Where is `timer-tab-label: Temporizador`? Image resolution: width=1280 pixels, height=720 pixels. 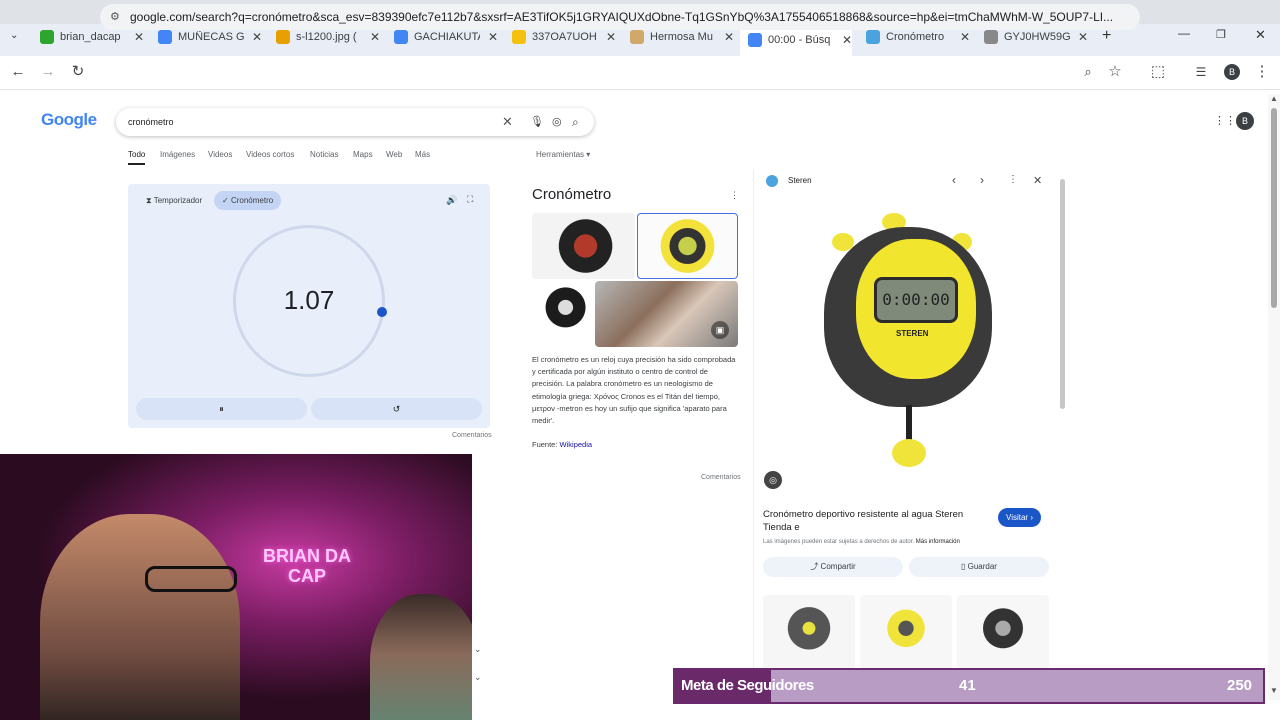 timer-tab-label: Temporizador is located at coordinates (178, 200).